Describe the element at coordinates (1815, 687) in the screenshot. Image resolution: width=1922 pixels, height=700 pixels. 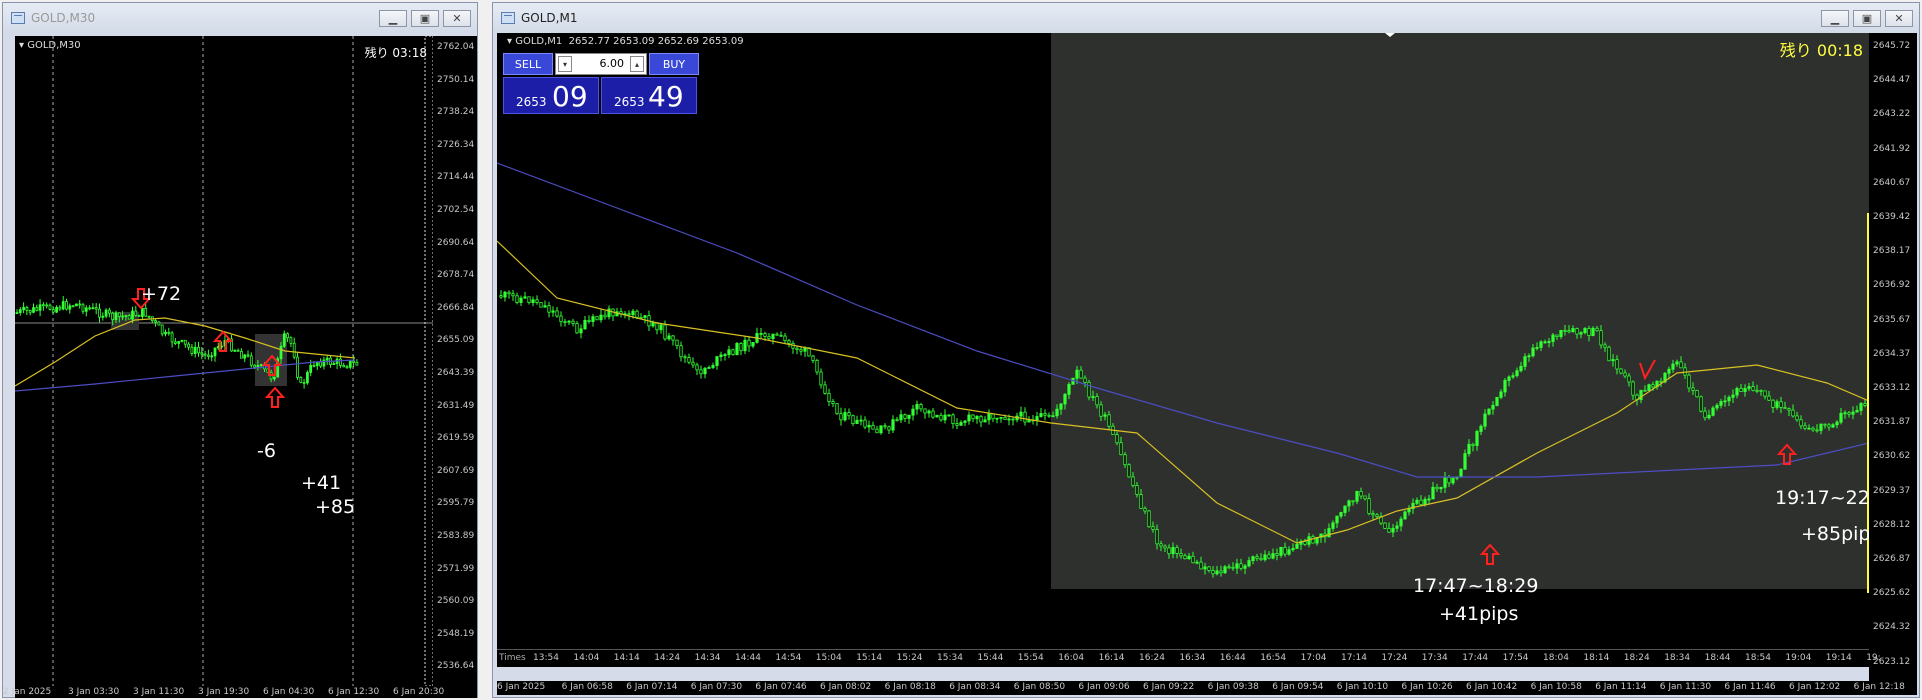
I see `date-axis-label: 6 Jan 12:02` at that location.